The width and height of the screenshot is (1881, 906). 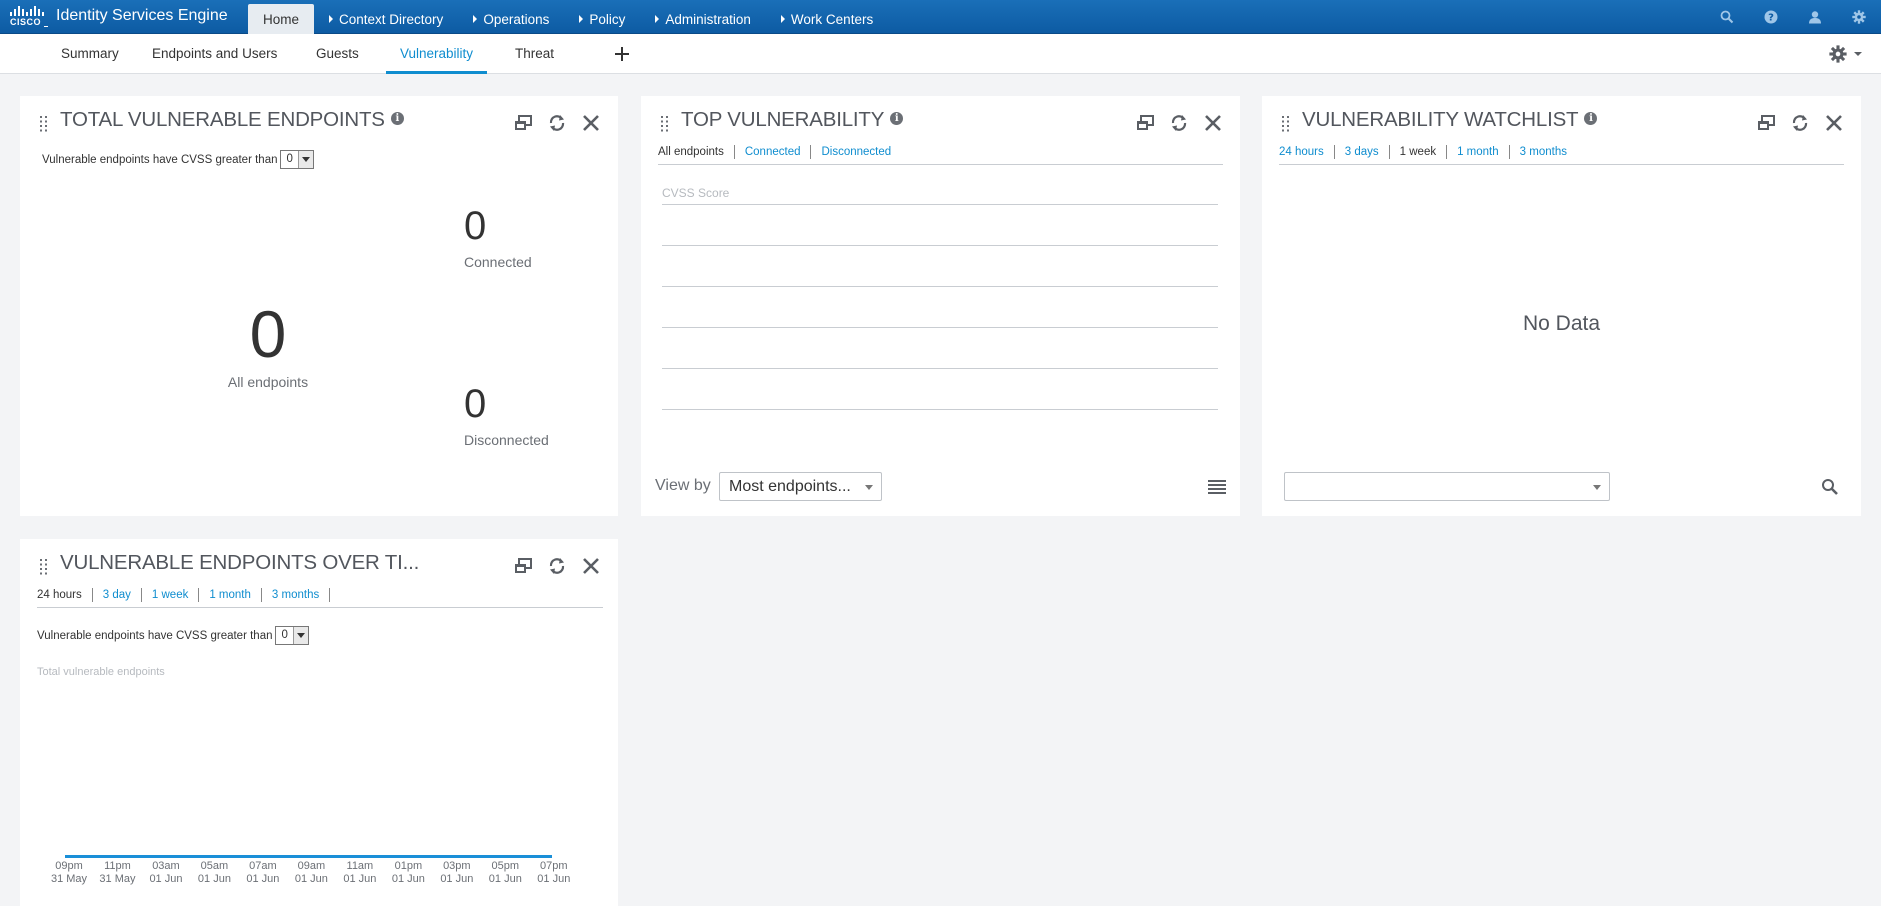 I want to click on series-line, so click(x=308, y=856).